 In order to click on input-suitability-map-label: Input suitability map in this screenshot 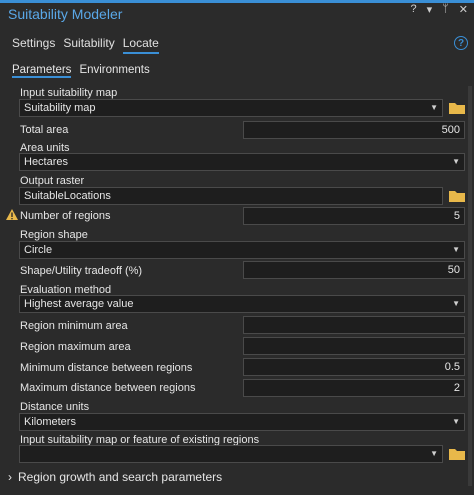, I will do `click(69, 93)`.